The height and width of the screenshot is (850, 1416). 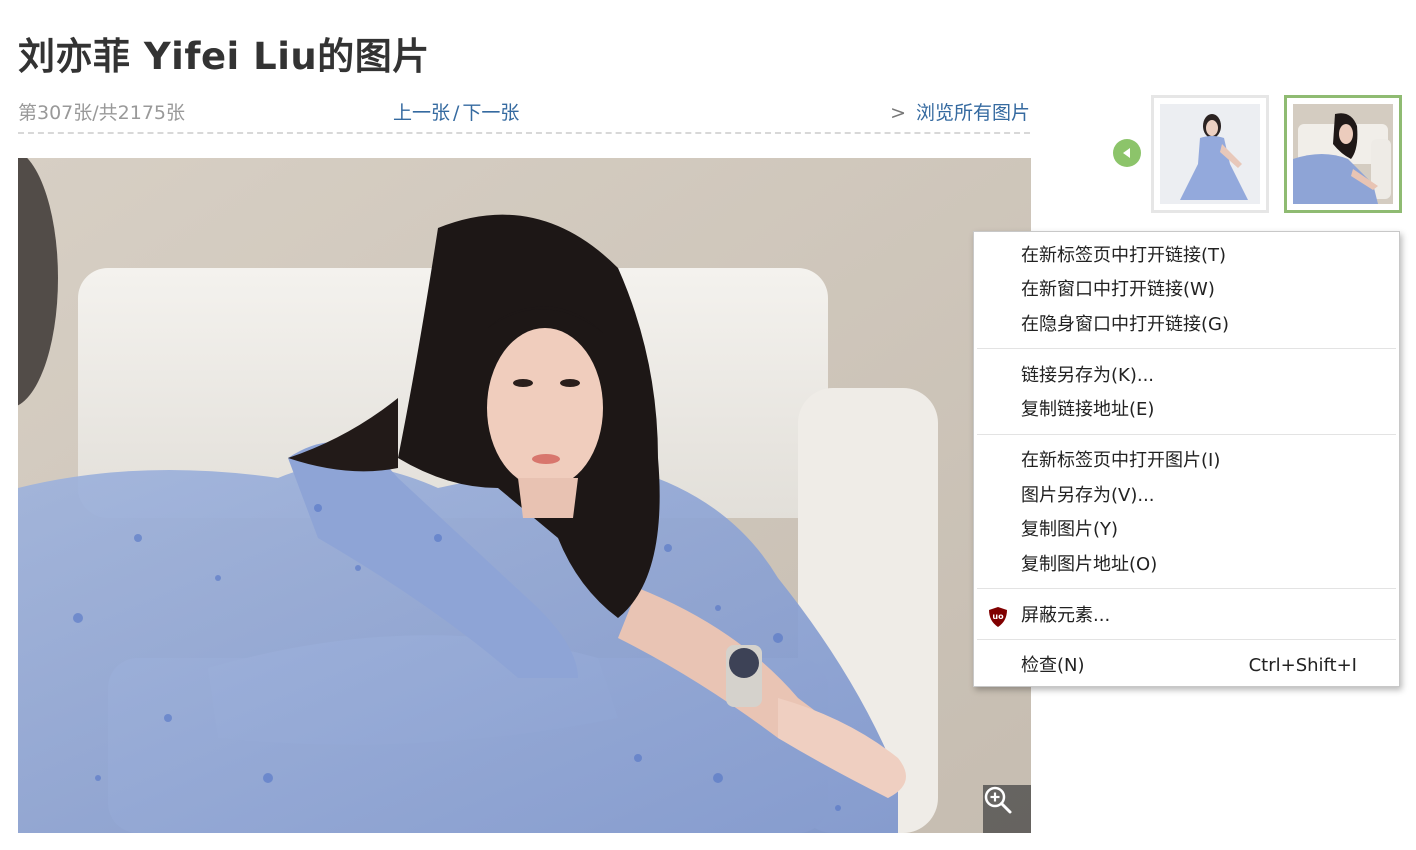 I want to click on menu-open-link-incognito: 在隐身窗口中打开链接(G), so click(x=1186, y=325).